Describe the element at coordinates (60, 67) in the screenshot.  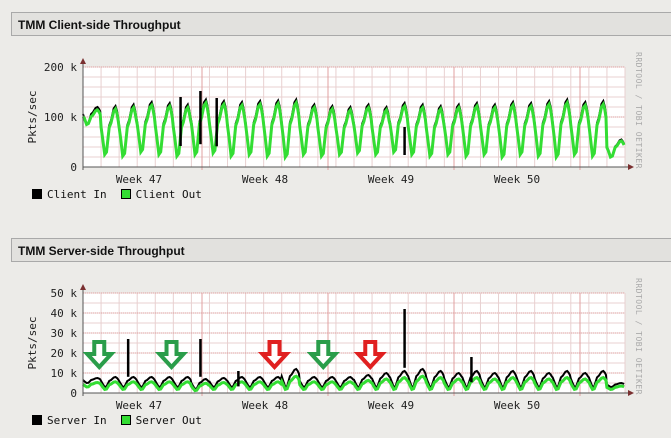
I see `y-tick-label: 200 k` at that location.